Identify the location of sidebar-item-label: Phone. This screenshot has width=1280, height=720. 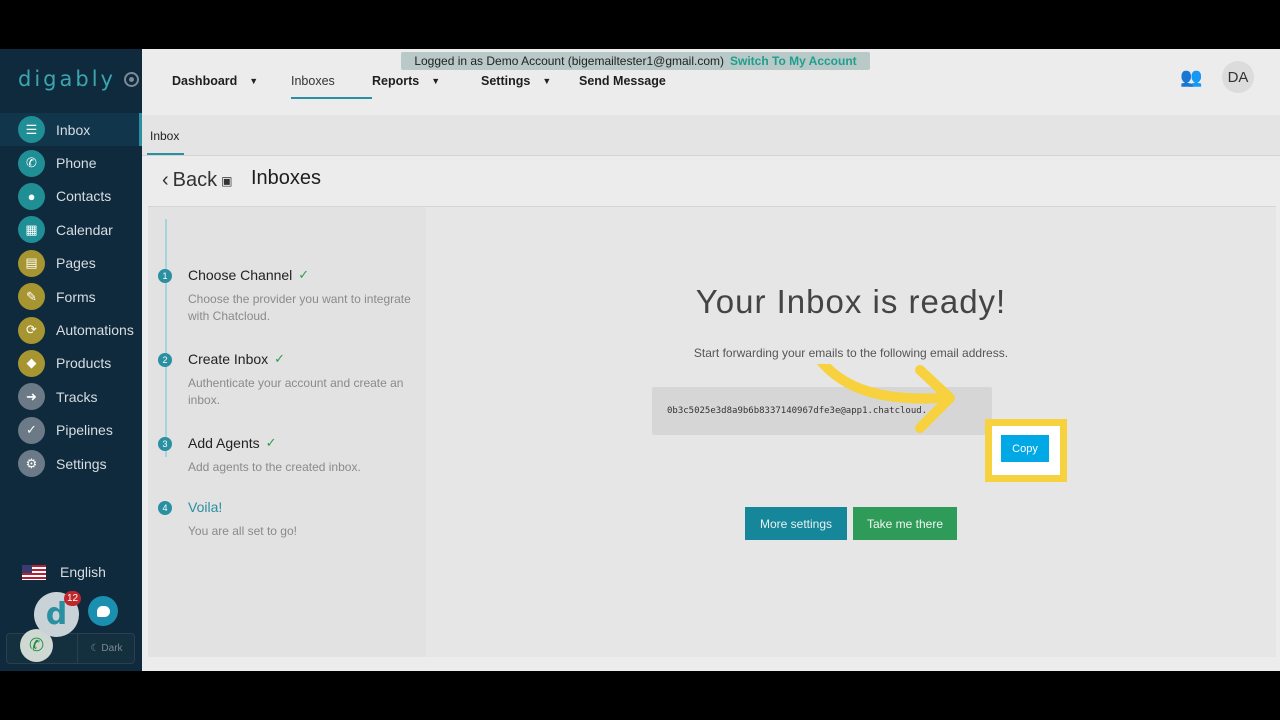
(76, 163).